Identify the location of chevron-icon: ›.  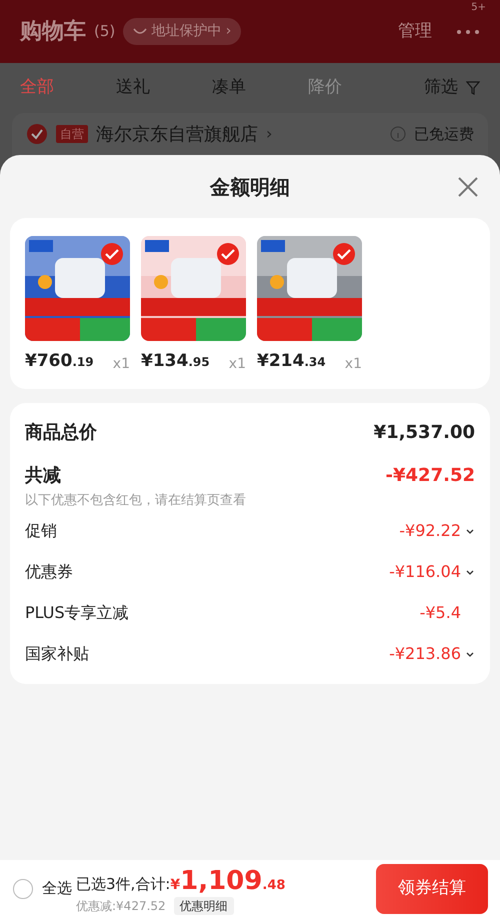
(269, 134).